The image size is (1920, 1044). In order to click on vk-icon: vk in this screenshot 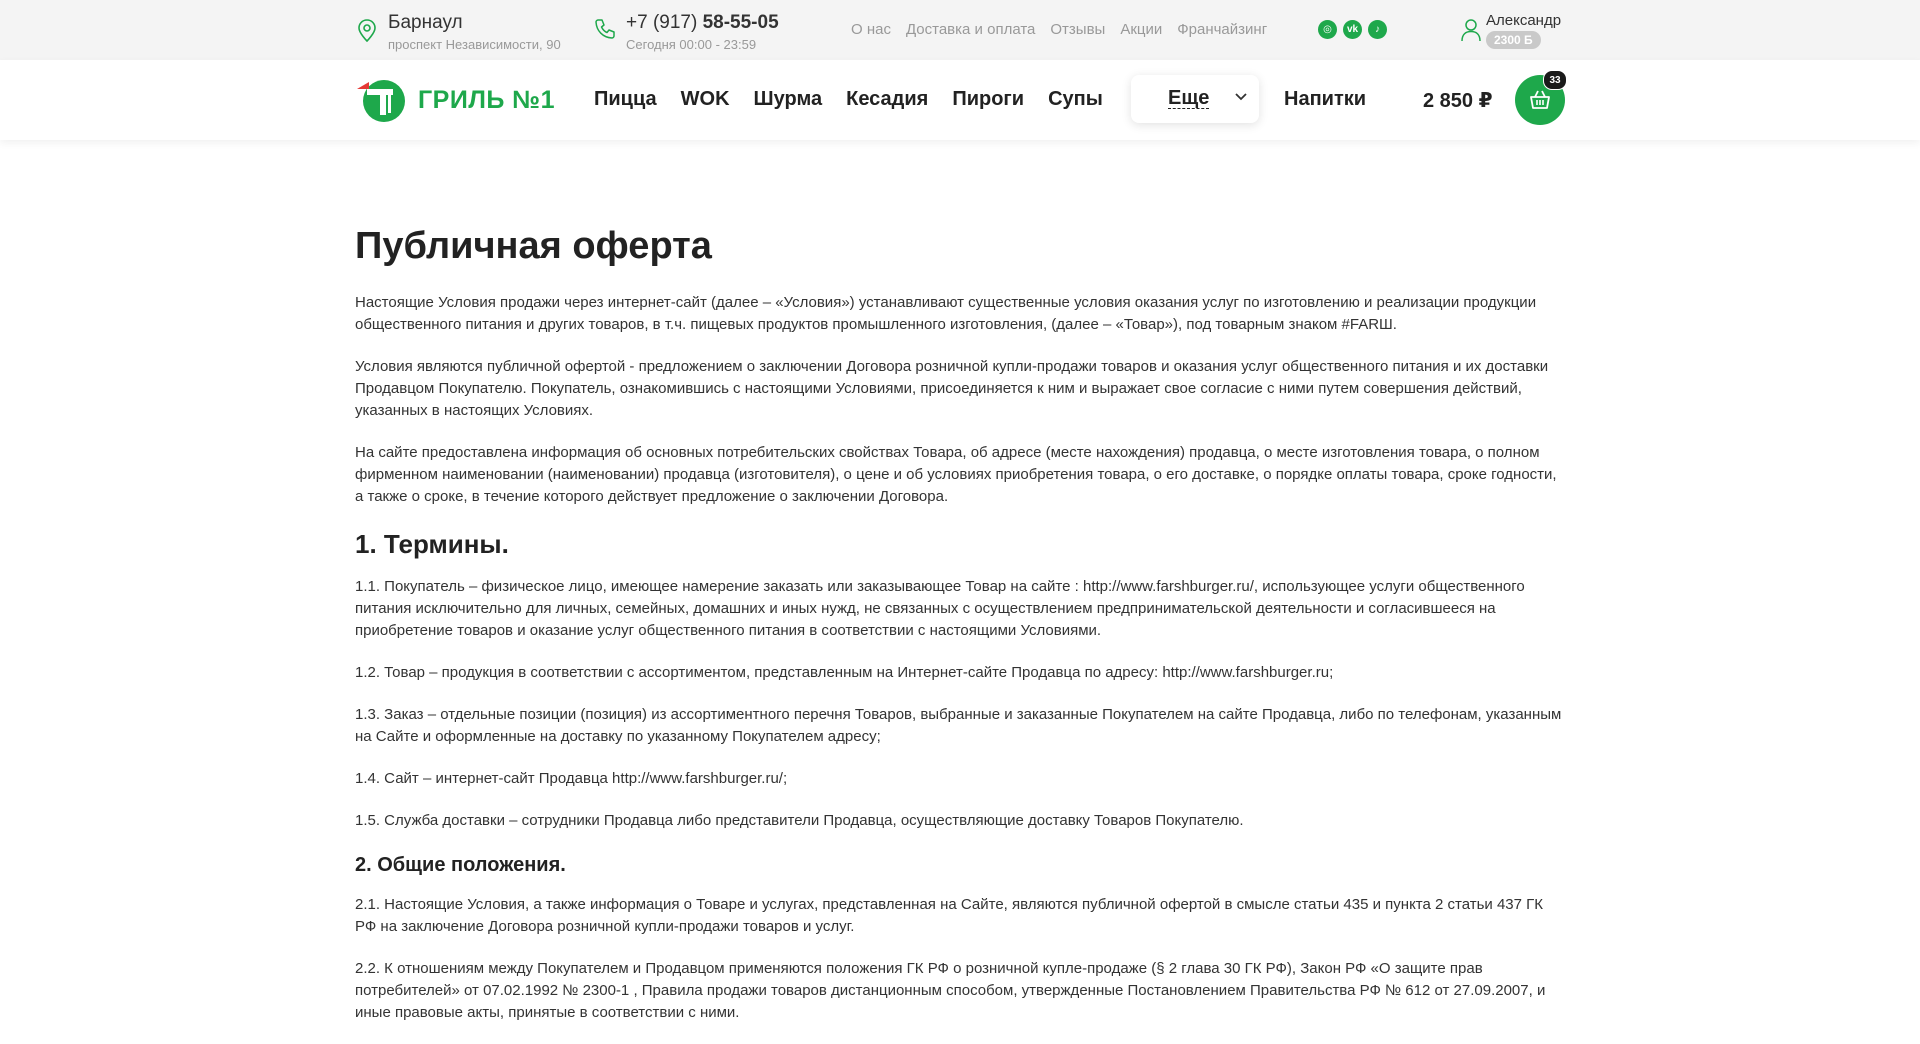, I will do `click(1352, 29)`.